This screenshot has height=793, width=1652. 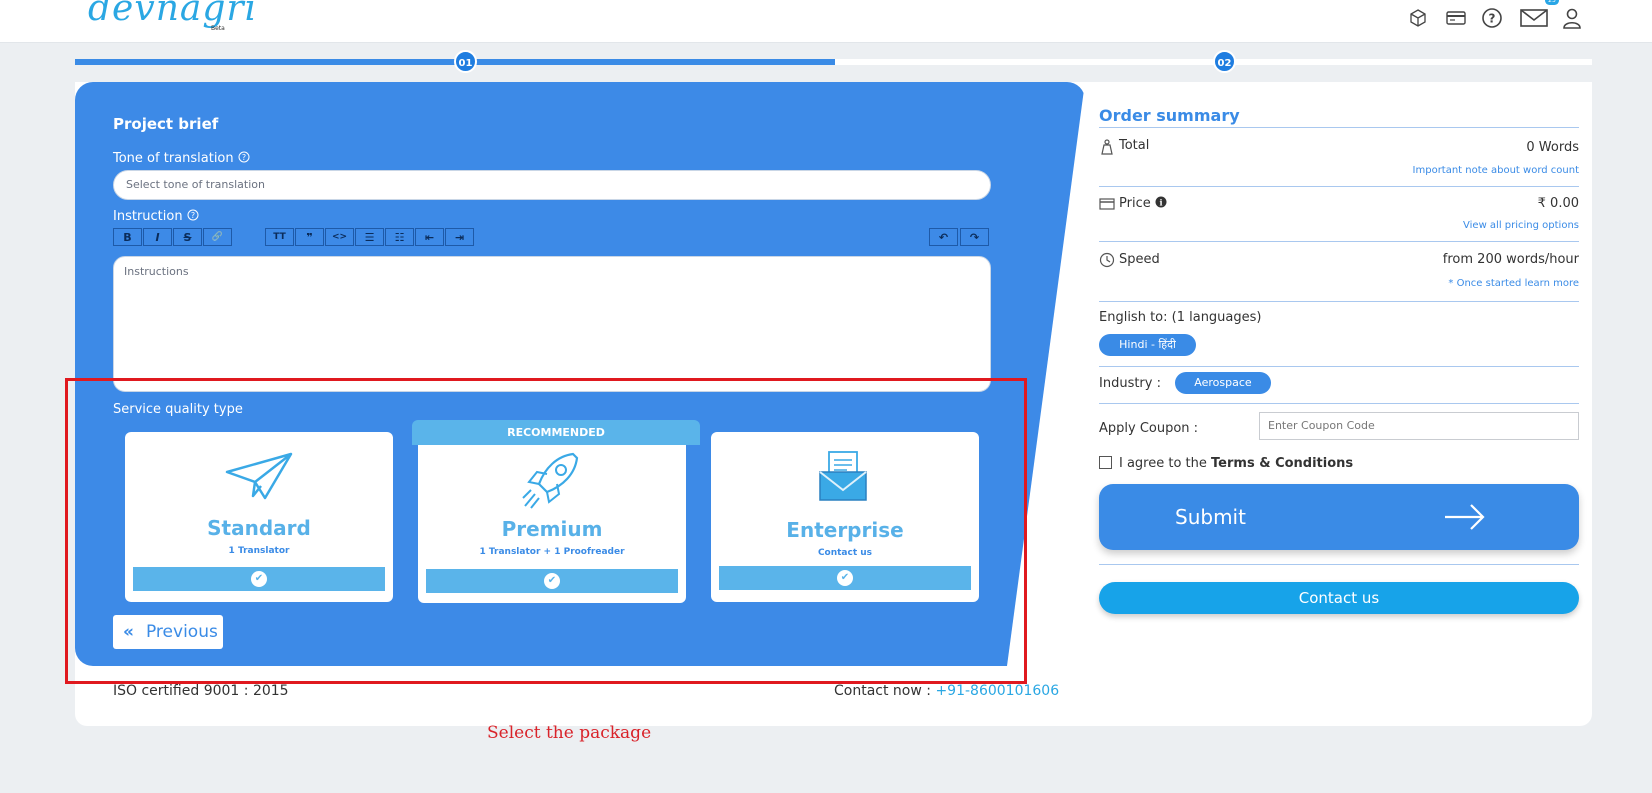 What do you see at coordinates (1135, 203) in the screenshot?
I see `price-label-text: Price` at bounding box center [1135, 203].